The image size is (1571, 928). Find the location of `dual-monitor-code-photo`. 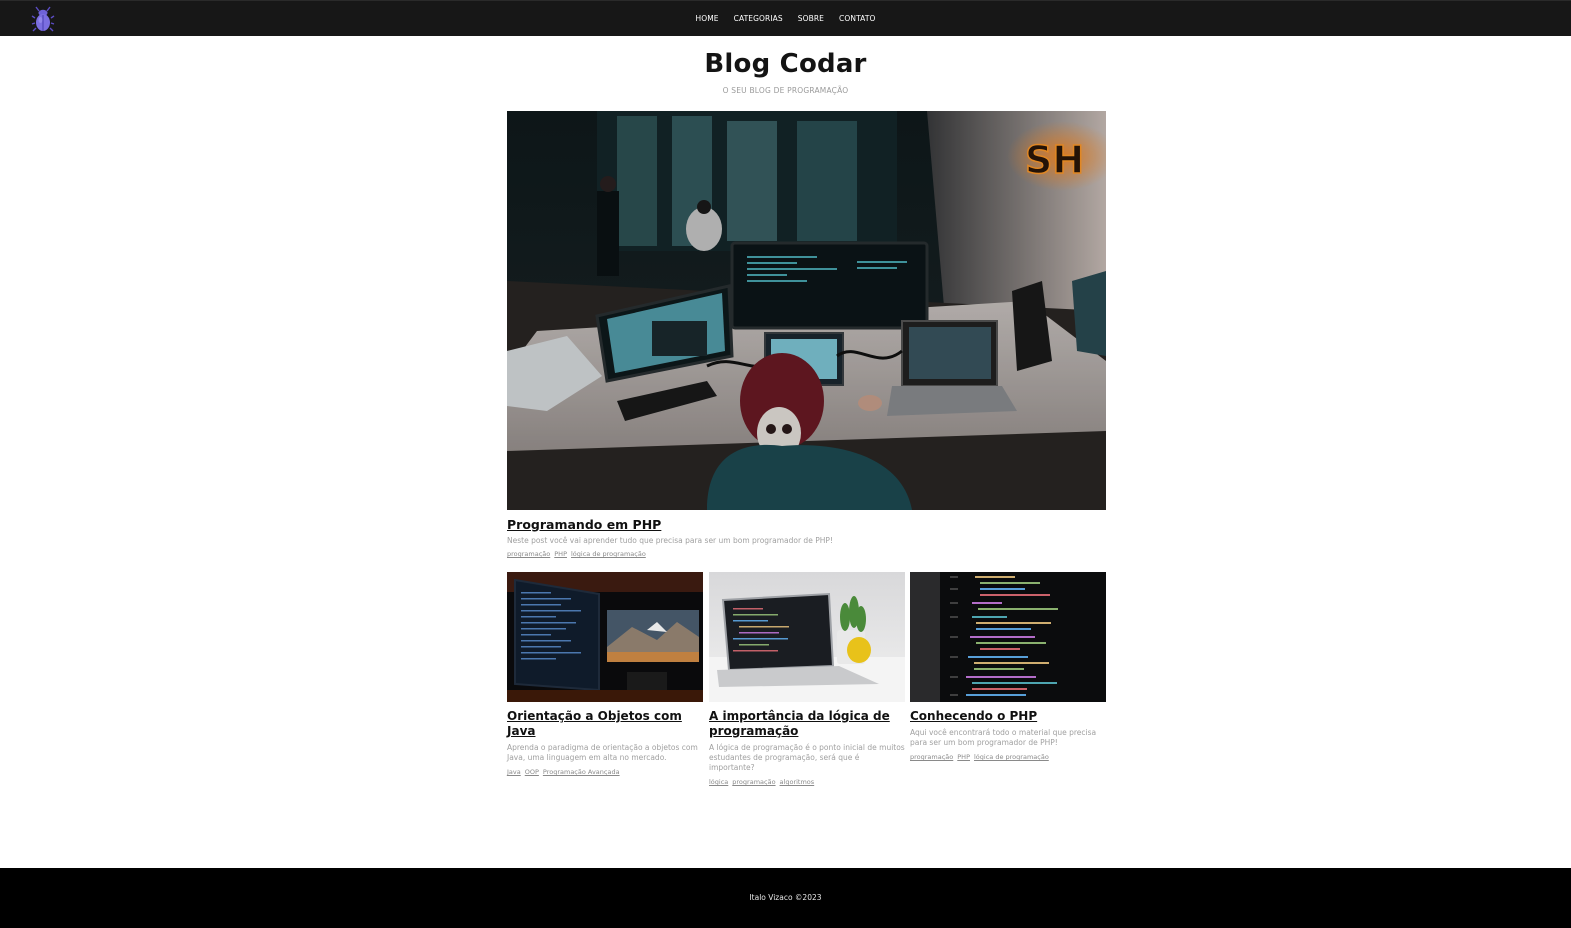

dual-monitor-code-photo is located at coordinates (605, 637).